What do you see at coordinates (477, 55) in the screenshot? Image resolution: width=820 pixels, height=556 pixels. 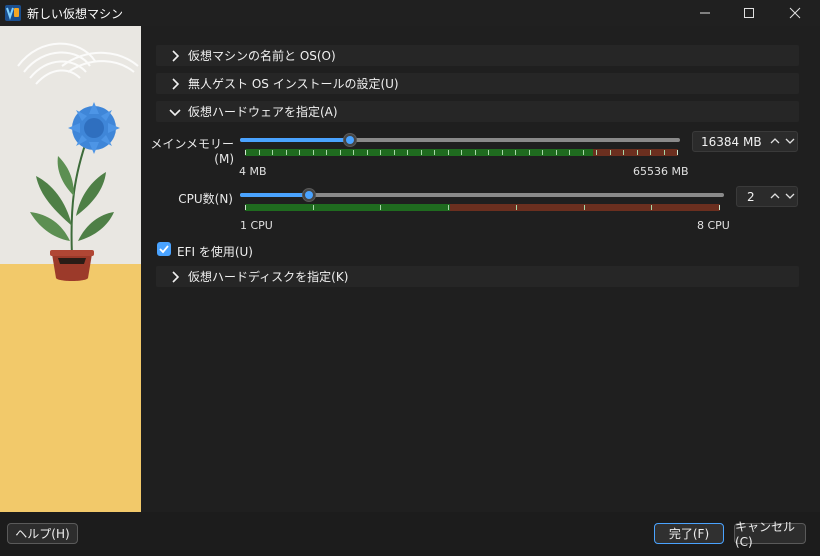 I see `section-name-os: 仮想マシンの名前と OS(O)` at bounding box center [477, 55].